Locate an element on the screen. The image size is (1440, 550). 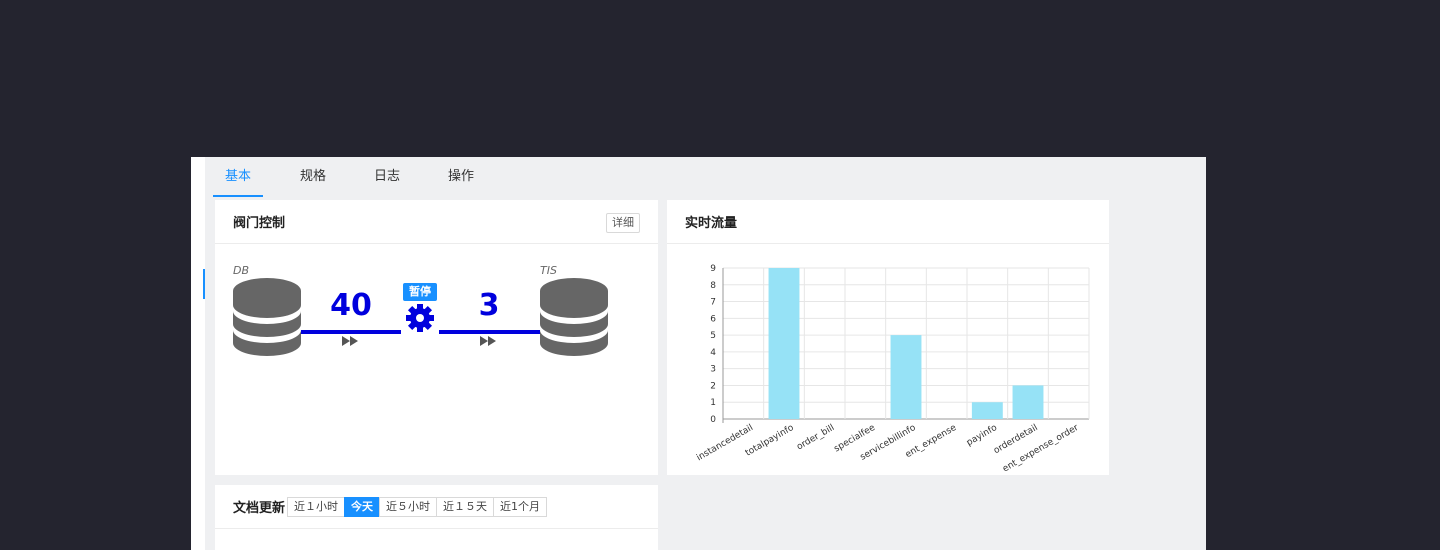
valve-card-title: 阀门控制 is located at coordinates (259, 223).